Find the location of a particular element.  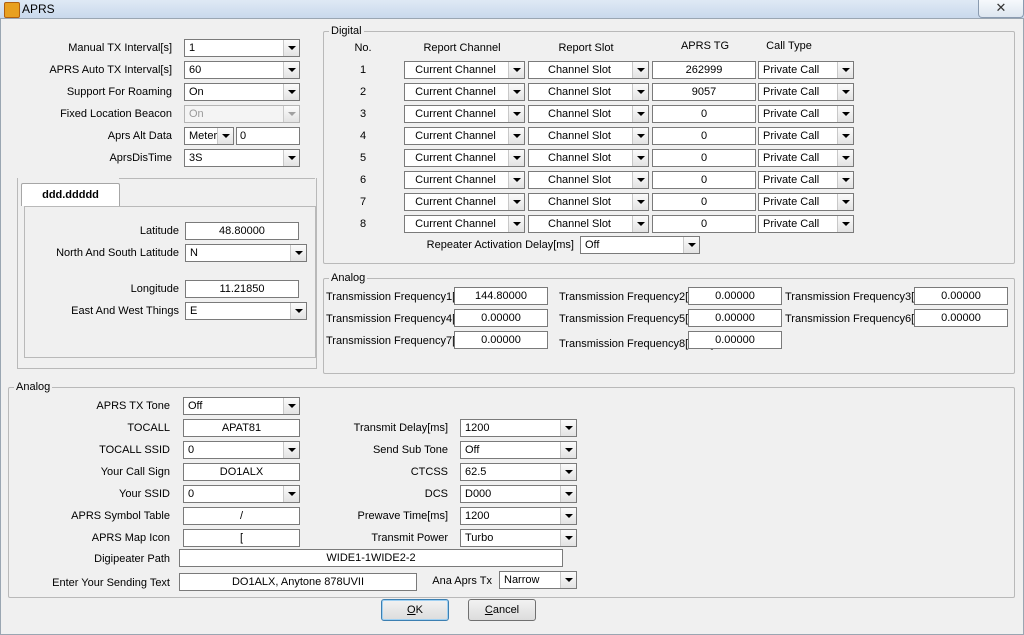

title-bar is located at coordinates (512, 9).